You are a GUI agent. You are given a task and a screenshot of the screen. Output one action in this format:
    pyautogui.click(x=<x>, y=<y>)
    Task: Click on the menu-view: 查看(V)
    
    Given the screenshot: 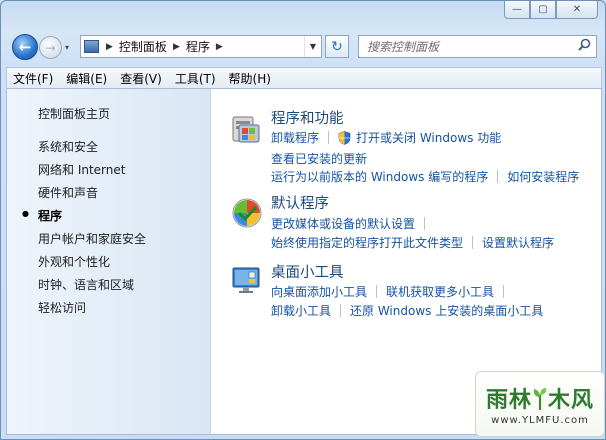 What is the action you would take?
    pyautogui.click(x=141, y=78)
    